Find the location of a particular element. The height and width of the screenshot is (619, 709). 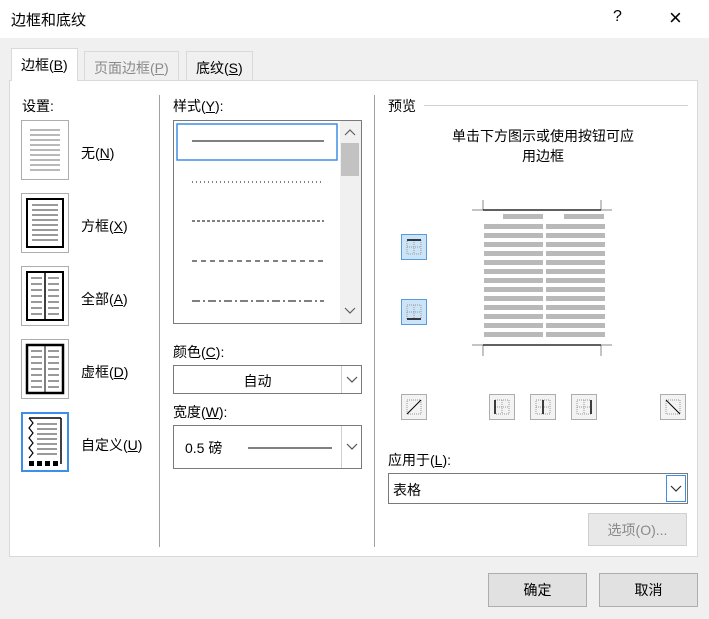

border-right-icon is located at coordinates (584, 407).